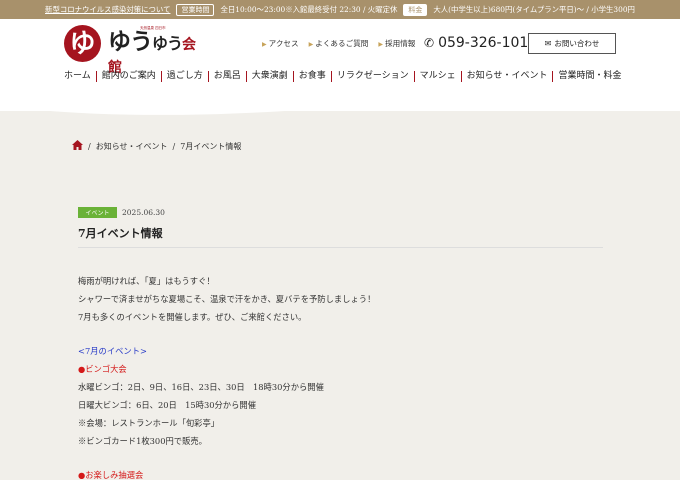 The image size is (680, 480). What do you see at coordinates (142, 441) in the screenshot?
I see `event-detail-line: ※ビンゴカード1枚300円で販売。` at bounding box center [142, 441].